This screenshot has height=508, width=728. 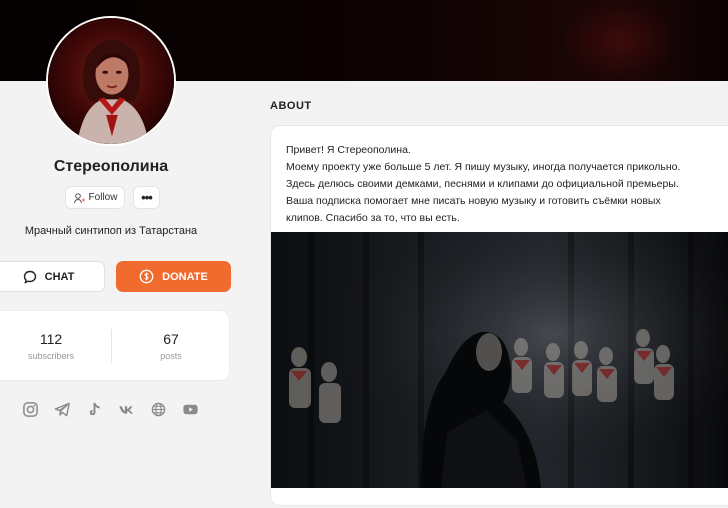 What do you see at coordinates (59, 276) in the screenshot?
I see `chat-label: CHAT` at bounding box center [59, 276].